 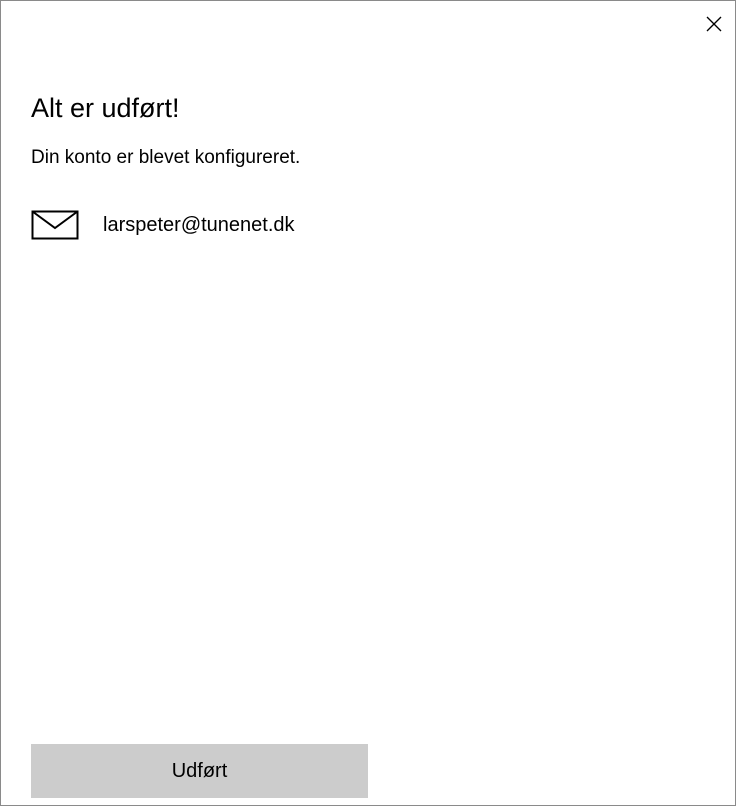 What do you see at coordinates (199, 225) in the screenshot?
I see `account-email: larspeter@tunenet.dk` at bounding box center [199, 225].